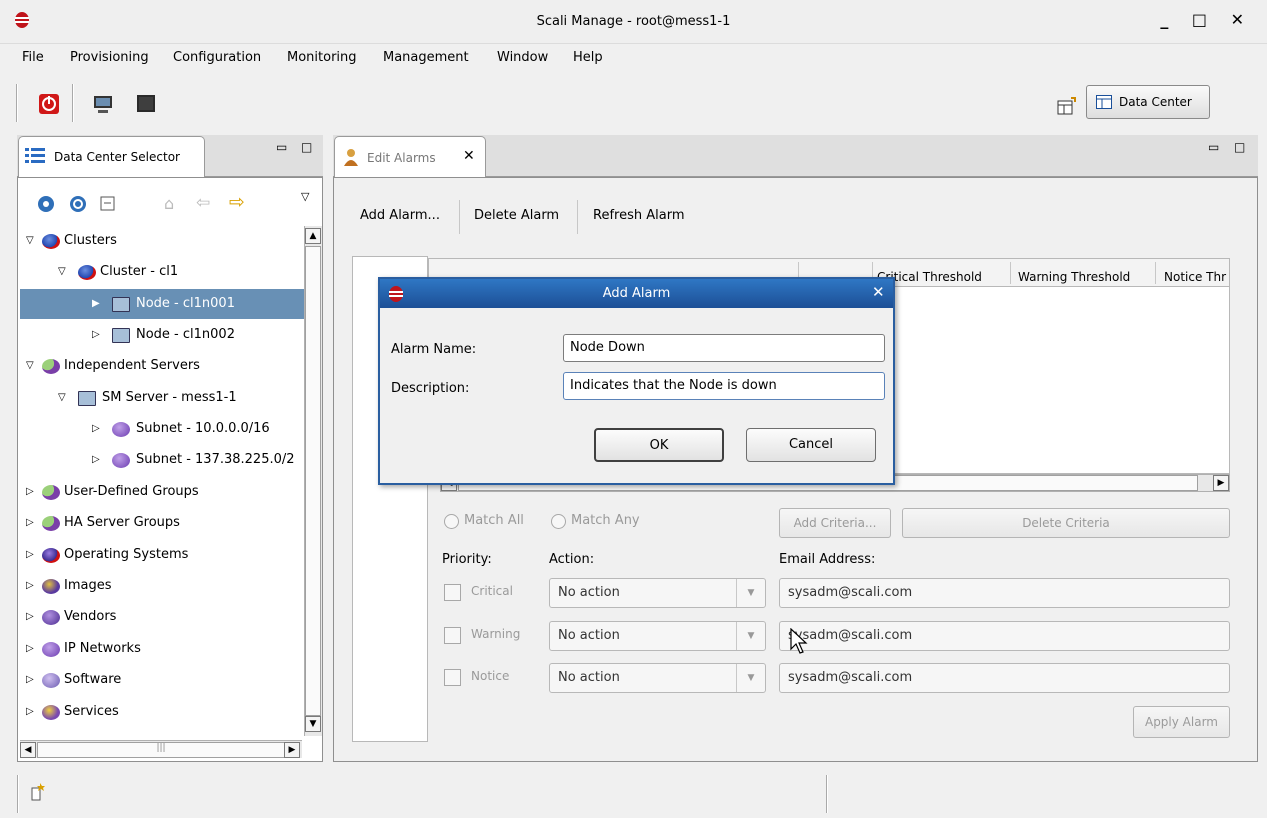 This screenshot has height=818, width=1267. I want to click on close-tab-icon: ✕, so click(469, 156).